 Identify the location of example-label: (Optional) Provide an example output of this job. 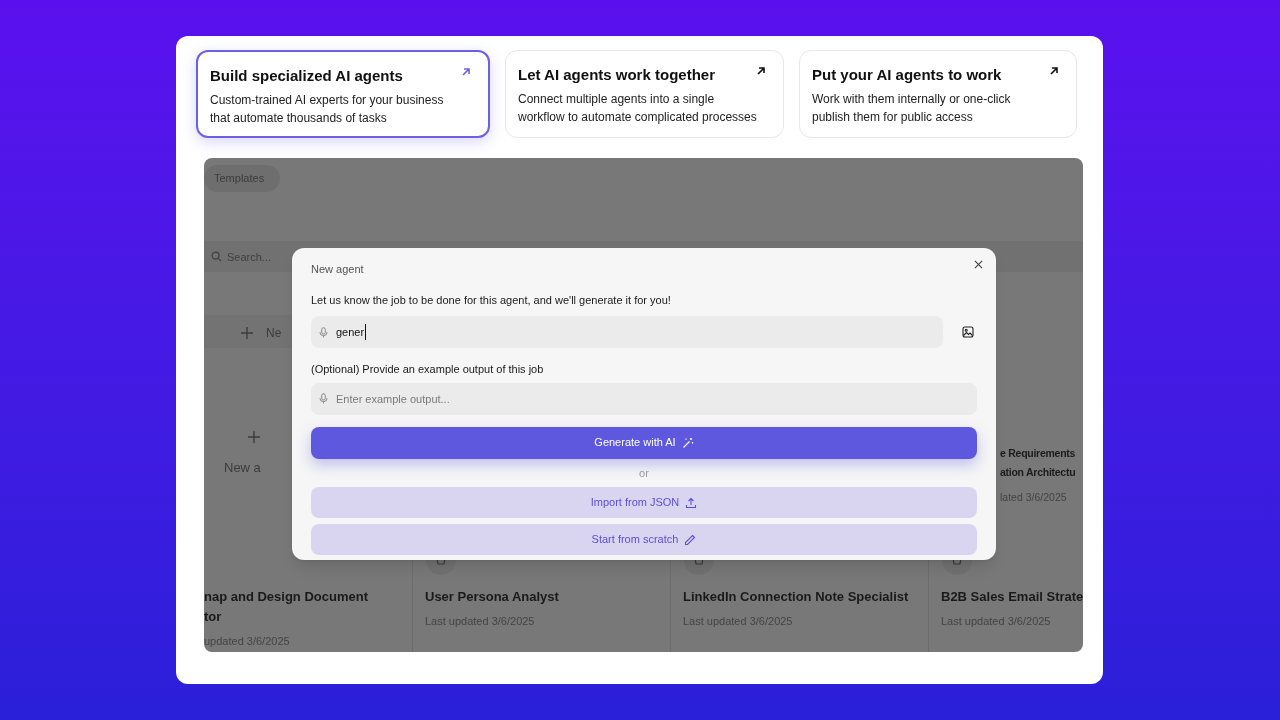
(428, 369).